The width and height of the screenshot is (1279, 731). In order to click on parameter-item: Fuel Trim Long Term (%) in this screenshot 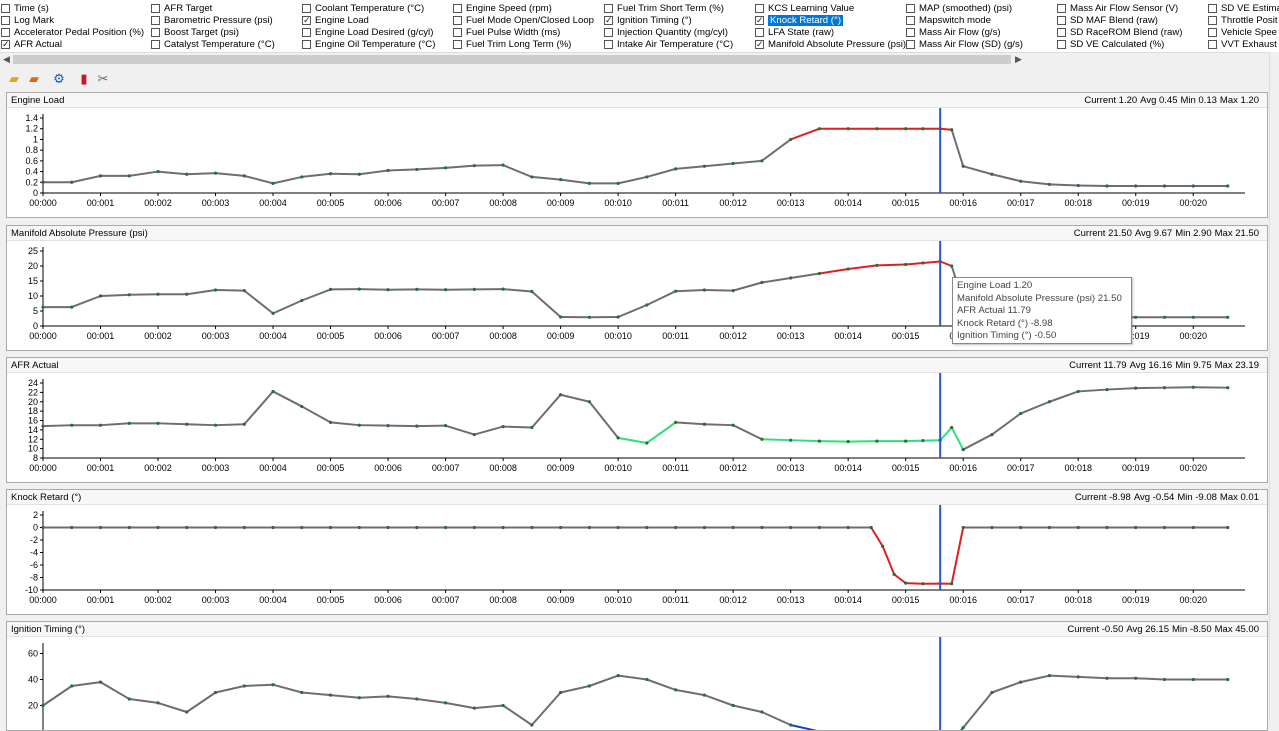, I will do `click(523, 45)`.